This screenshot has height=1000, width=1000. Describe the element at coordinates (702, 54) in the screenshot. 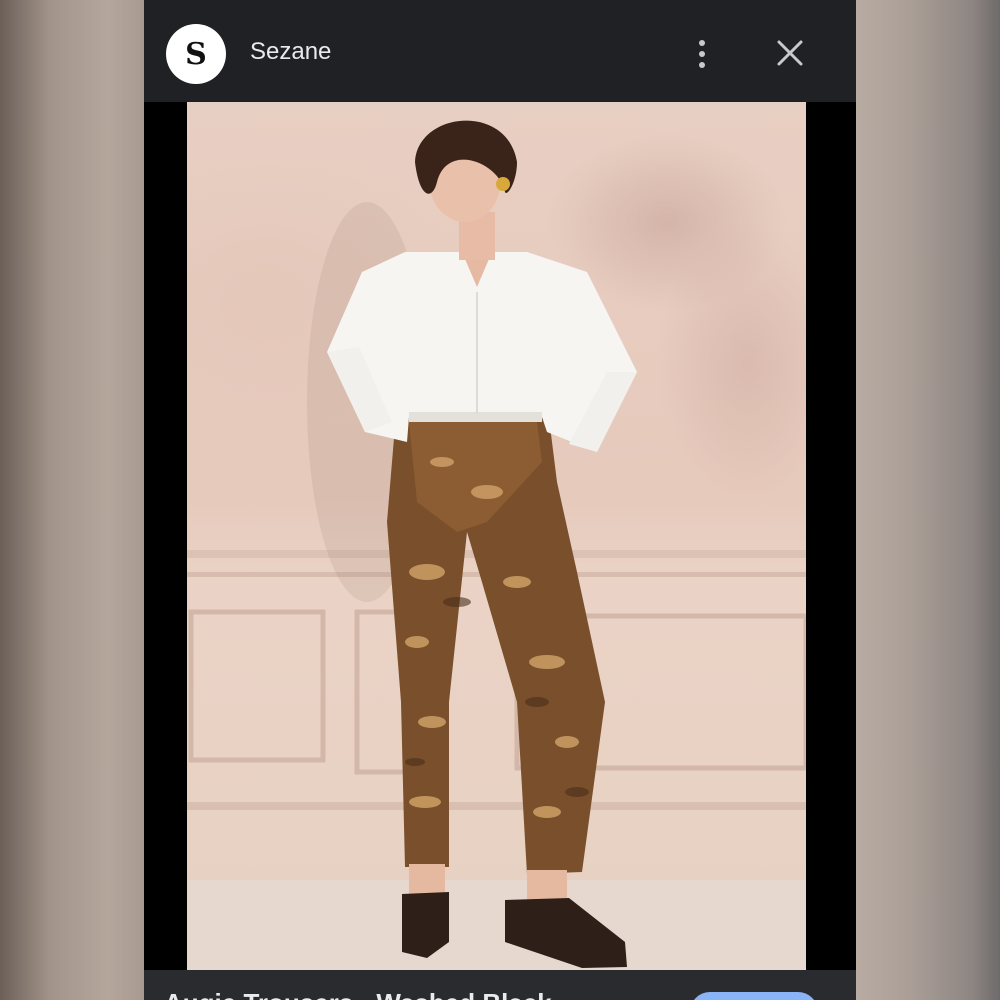

I see `more-vert-icon` at that location.